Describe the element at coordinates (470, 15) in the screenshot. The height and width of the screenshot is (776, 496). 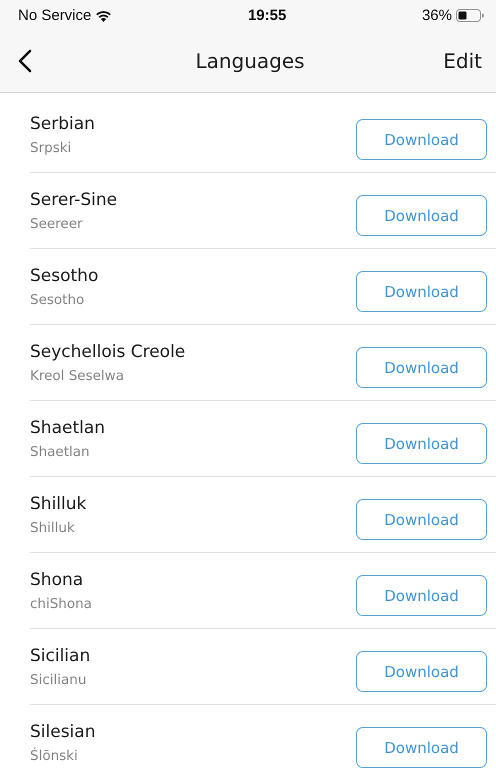
I see `battery-icon` at that location.